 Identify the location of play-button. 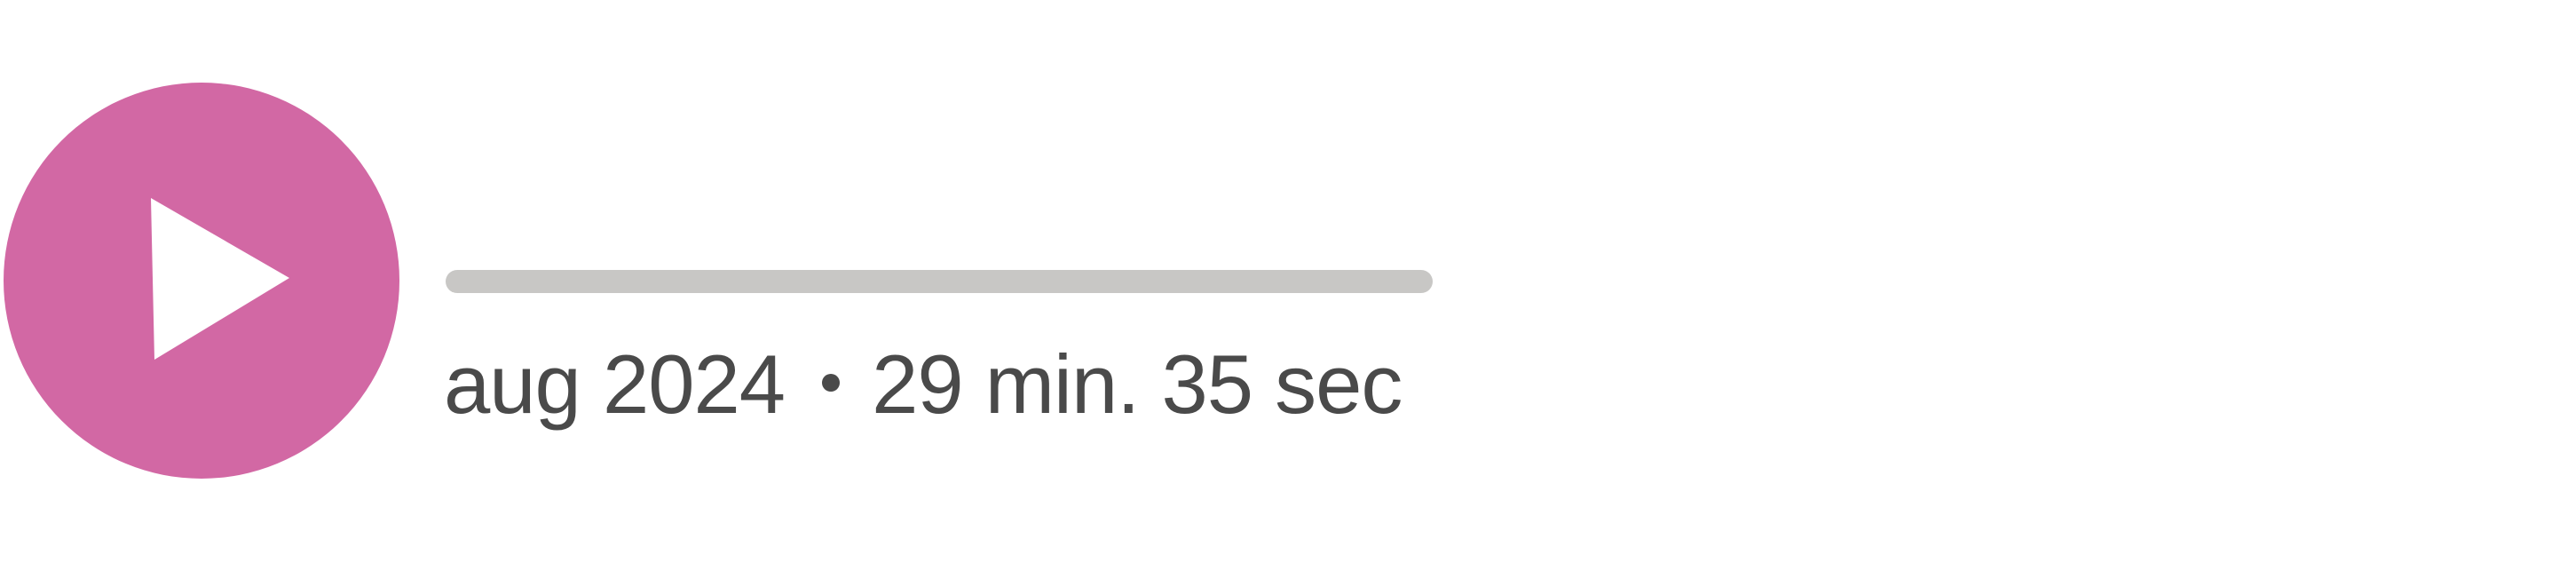
(201, 281).